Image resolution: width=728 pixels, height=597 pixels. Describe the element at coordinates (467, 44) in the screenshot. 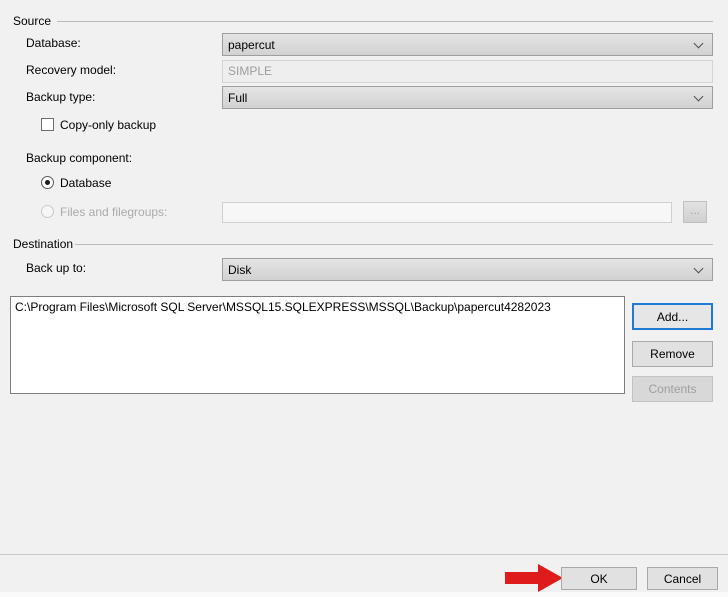

I see `database-dropdown: papercut` at that location.